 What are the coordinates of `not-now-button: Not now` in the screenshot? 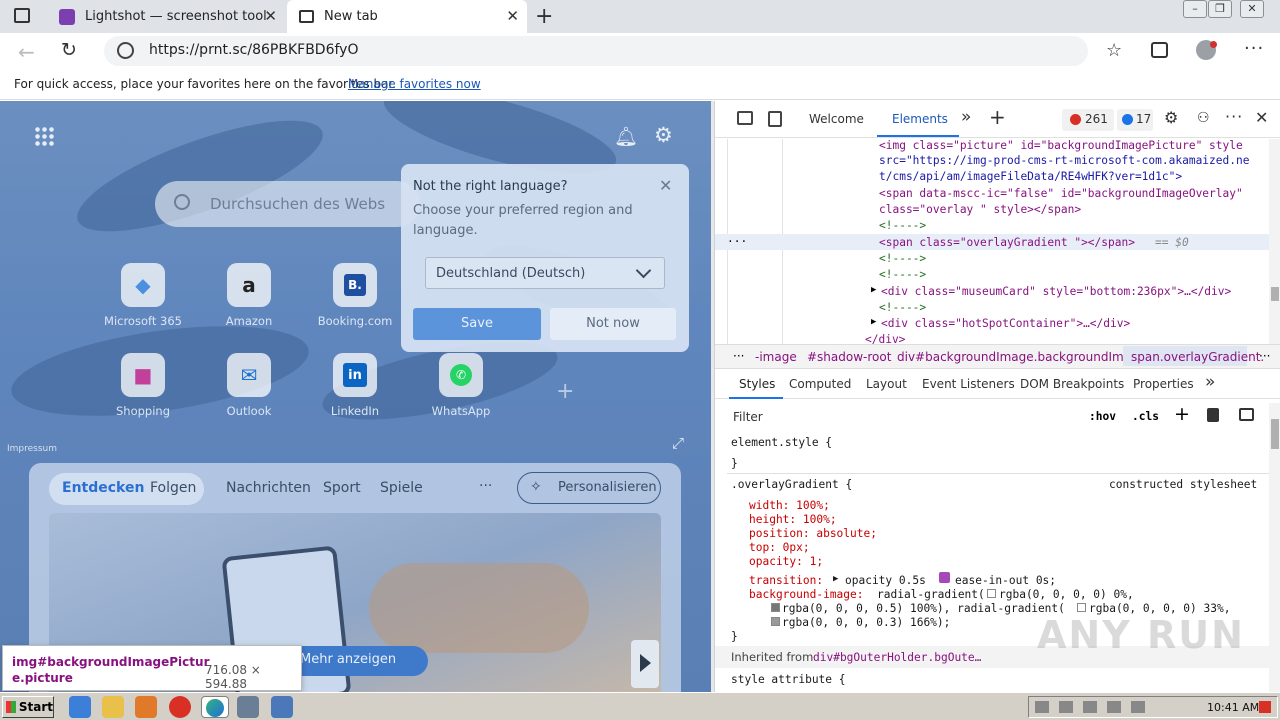 It's located at (613, 324).